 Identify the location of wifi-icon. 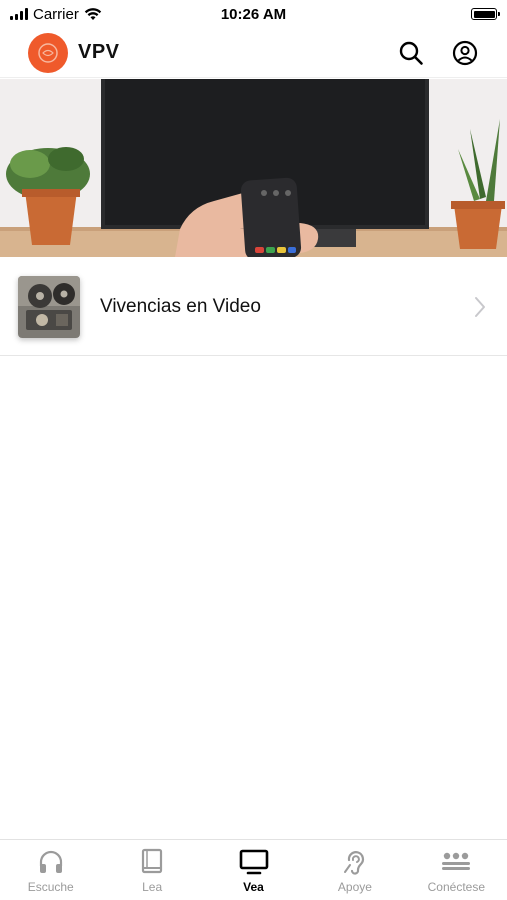
(93, 14).